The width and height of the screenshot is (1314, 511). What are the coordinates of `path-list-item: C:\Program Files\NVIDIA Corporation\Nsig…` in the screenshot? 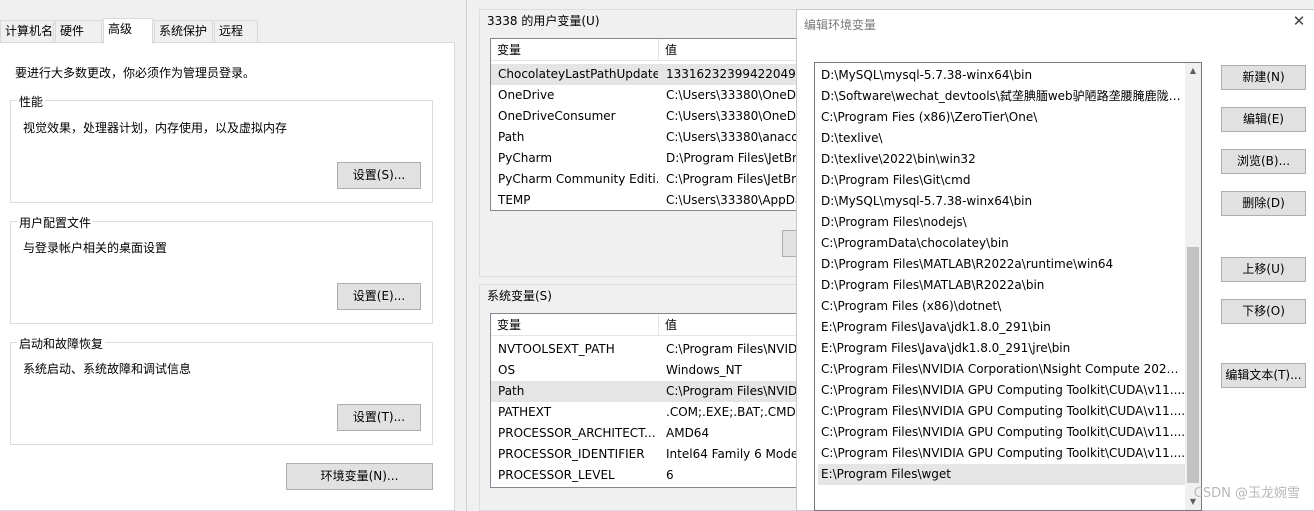 It's located at (1002, 369).